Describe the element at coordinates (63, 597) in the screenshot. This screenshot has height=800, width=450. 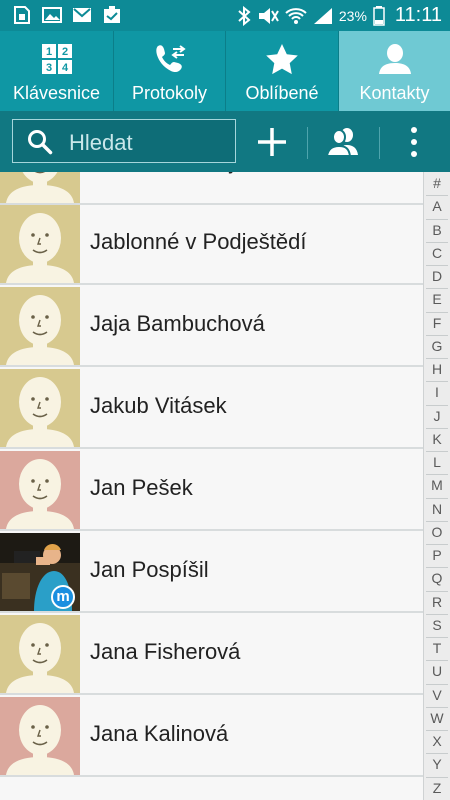
I see `account-badge-icon: m` at that location.